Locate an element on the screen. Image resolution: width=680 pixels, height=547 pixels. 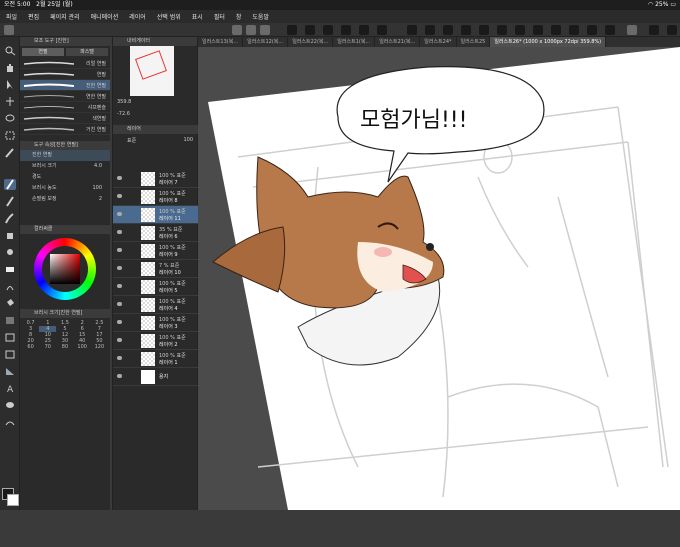
tab-illust25: 일러스트25 is located at coordinates (474, 42).